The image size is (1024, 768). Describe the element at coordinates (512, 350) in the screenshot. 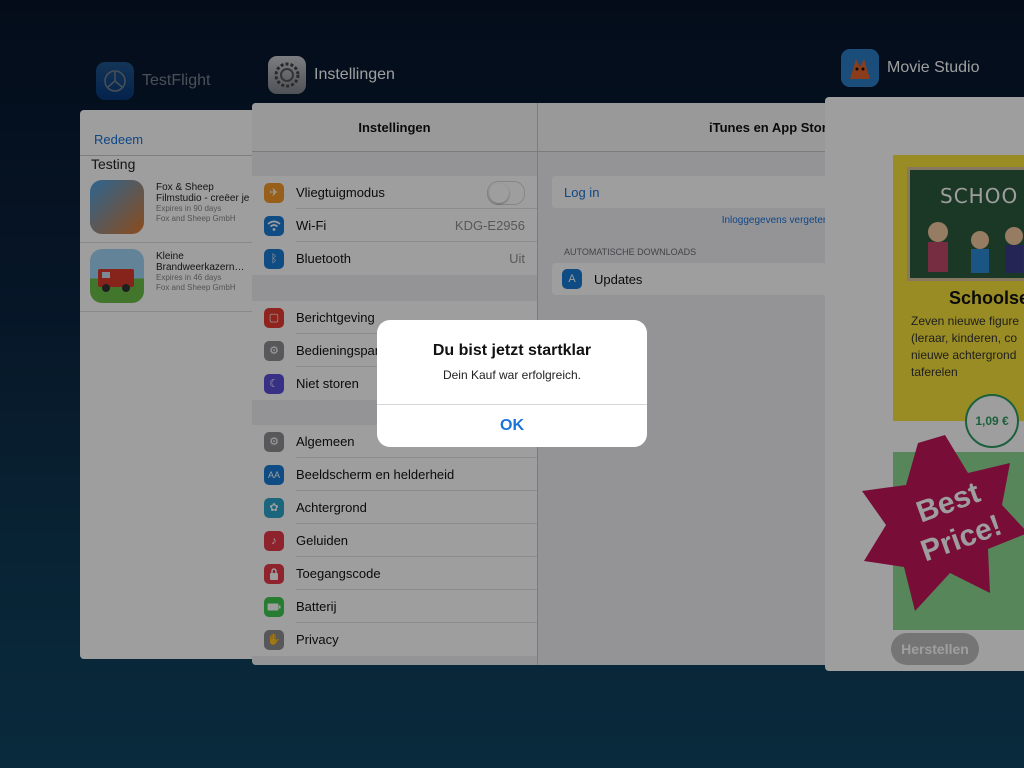

I see `alert-title: Du bist jetzt startklar` at that location.